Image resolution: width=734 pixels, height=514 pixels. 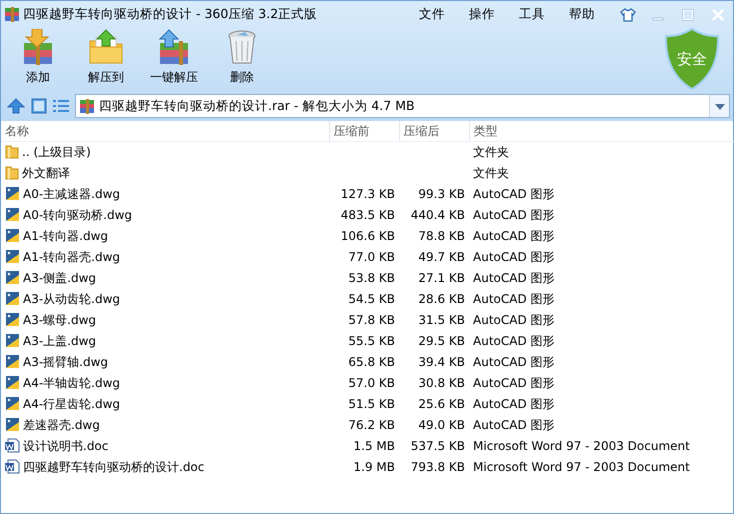 What do you see at coordinates (437, 445) in the screenshot?
I see `size-after: 537.5 KB` at bounding box center [437, 445].